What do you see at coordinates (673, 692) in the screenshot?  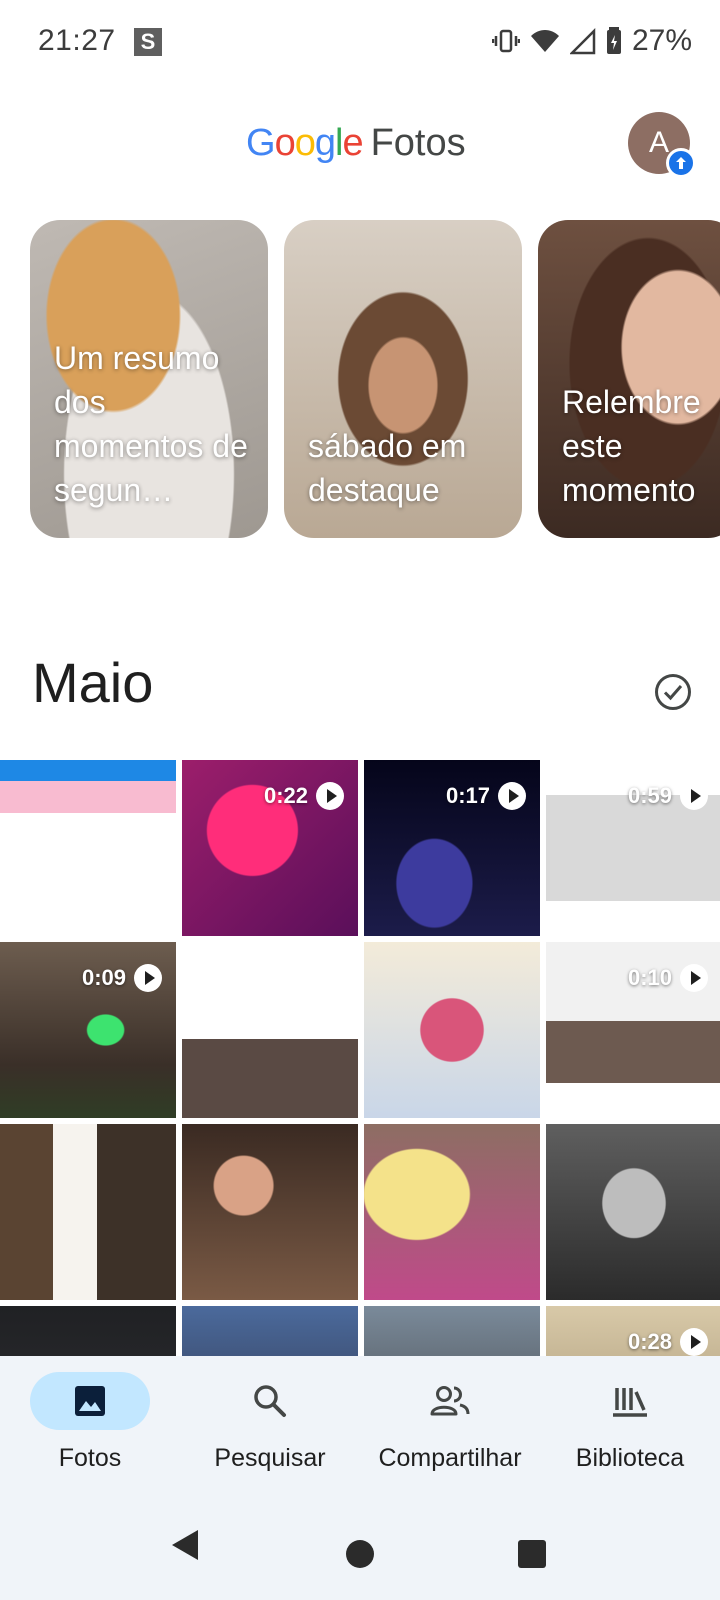 I see `select-all-check-icon` at bounding box center [673, 692].